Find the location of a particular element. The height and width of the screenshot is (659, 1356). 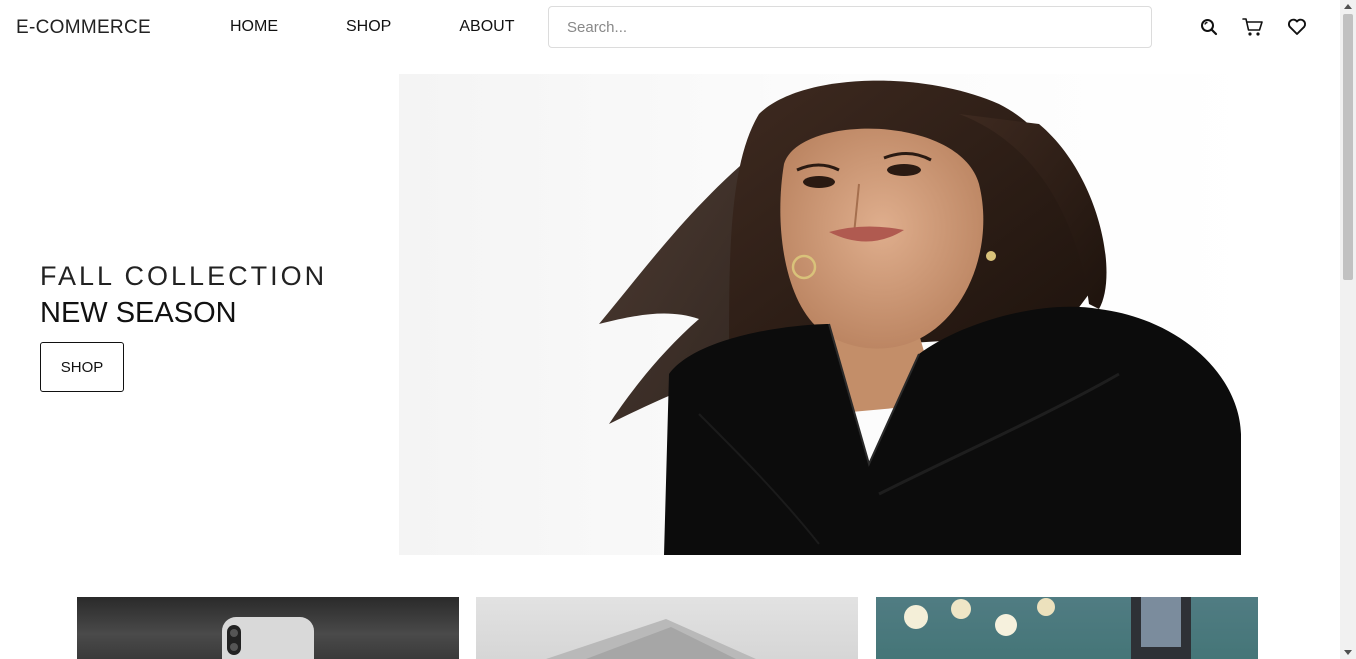

perfume-product-image is located at coordinates (1067, 628).